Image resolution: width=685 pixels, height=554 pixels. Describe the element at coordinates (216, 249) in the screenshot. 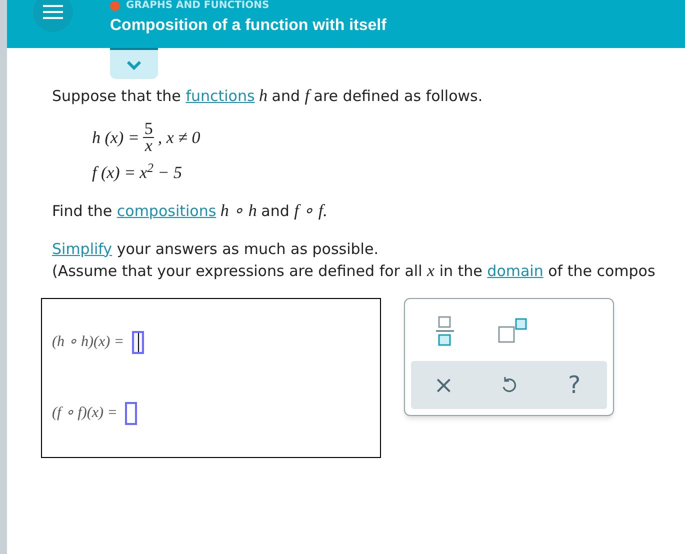

I see `instruction-text: Simplify your answers as much as possible.` at that location.